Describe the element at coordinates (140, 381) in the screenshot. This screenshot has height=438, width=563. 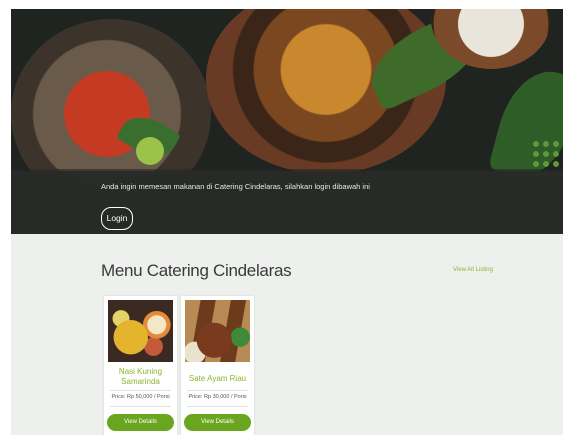
I see `title-line: Samarinda` at that location.